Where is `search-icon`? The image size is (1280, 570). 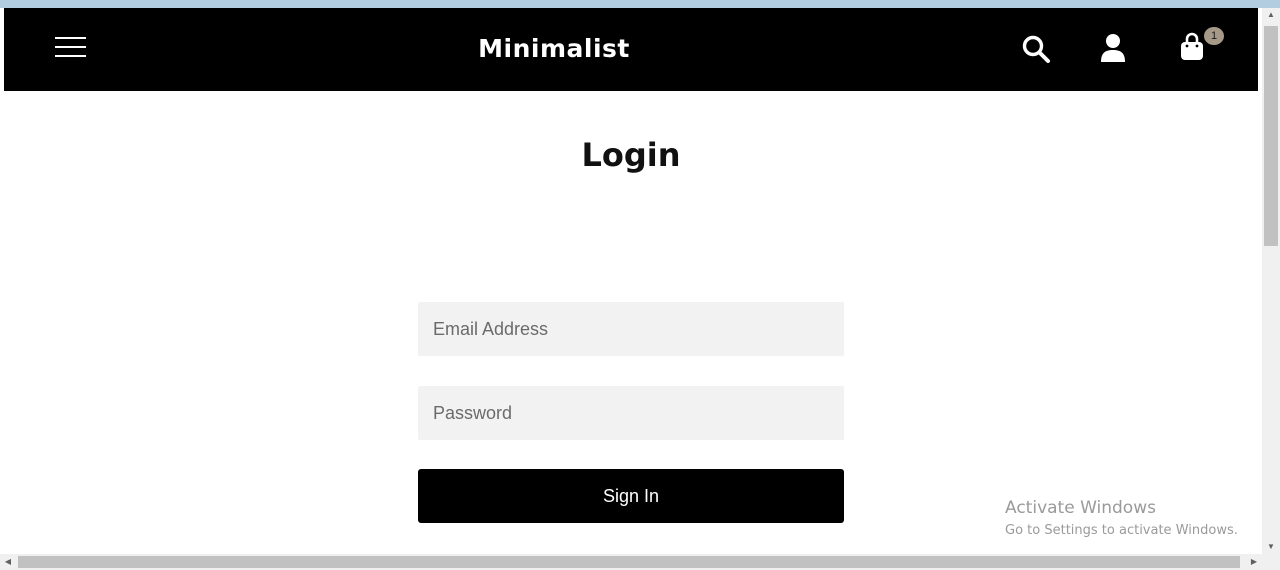 search-icon is located at coordinates (1036, 49).